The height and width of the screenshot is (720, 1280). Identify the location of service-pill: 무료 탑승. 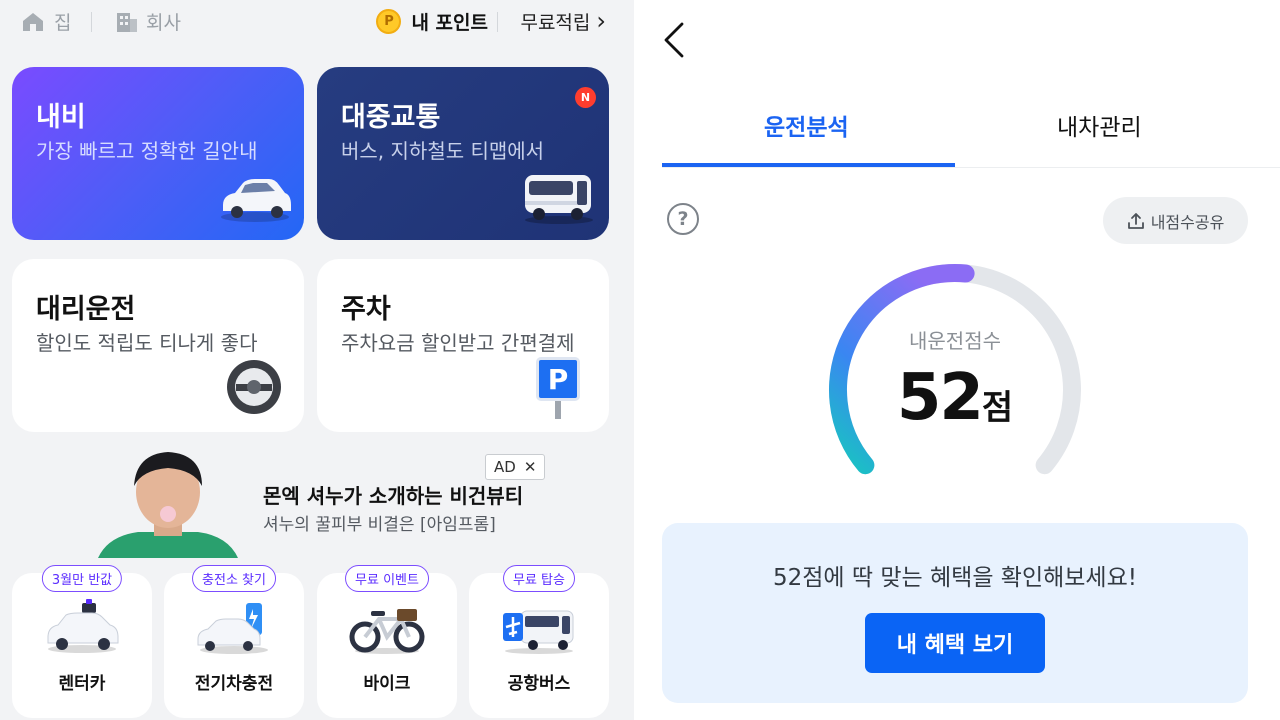
(539, 578).